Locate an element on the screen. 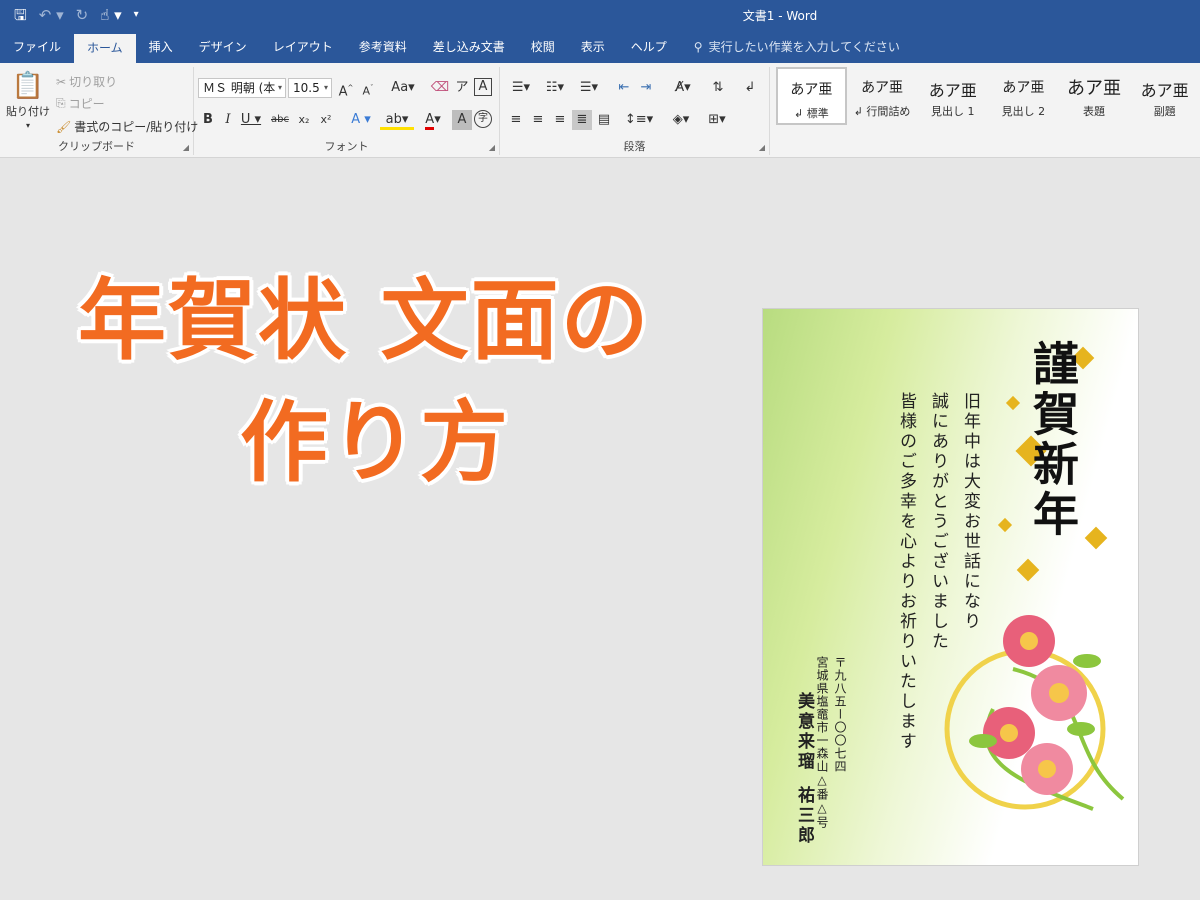 This screenshot has height=900, width=1200. tab-home: ホーム is located at coordinates (105, 48).